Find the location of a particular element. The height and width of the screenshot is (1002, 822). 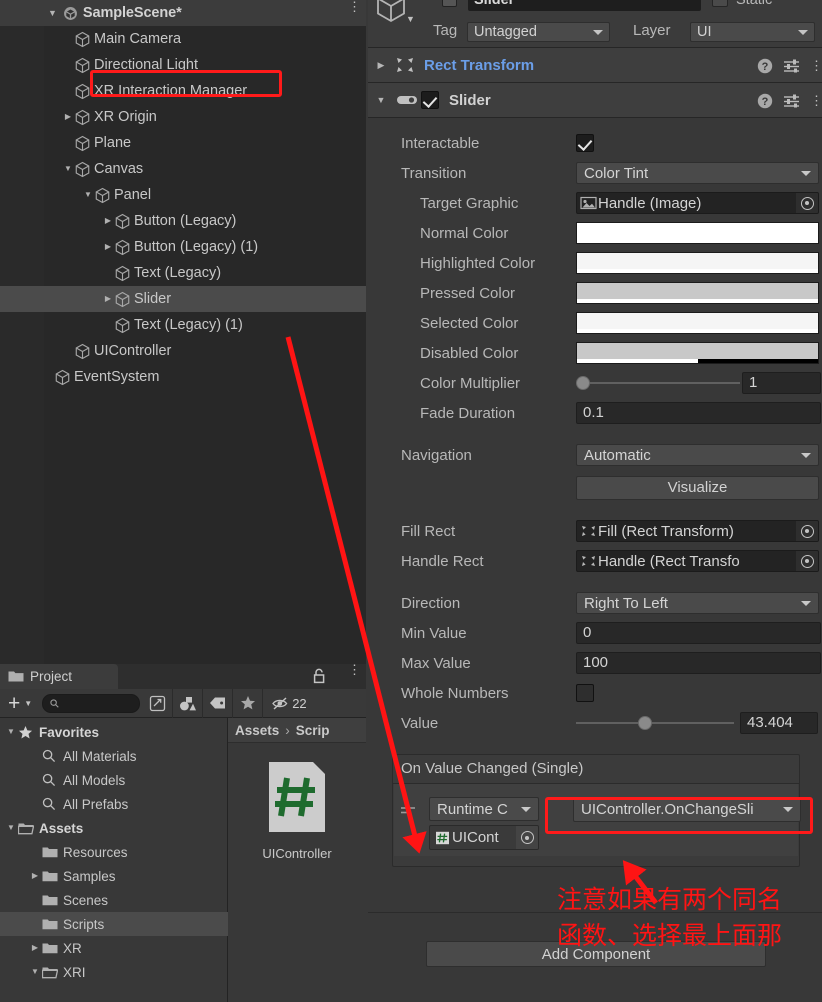

gameobject-enabled-checkbox is located at coordinates (449, 3).